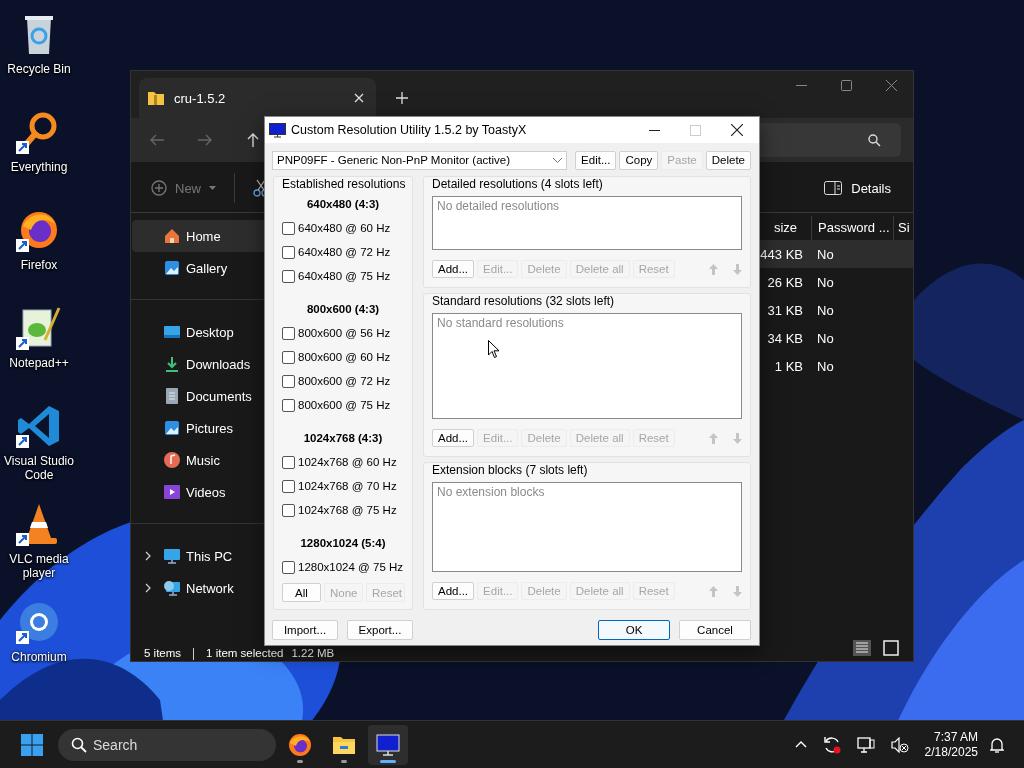  What do you see at coordinates (951, 752) in the screenshot?
I see `clock-date: 2/18/2025` at bounding box center [951, 752].